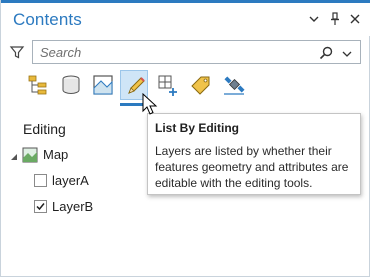 The width and height of the screenshot is (370, 277). What do you see at coordinates (44, 129) in the screenshot?
I see `section-heading: Editing` at bounding box center [44, 129].